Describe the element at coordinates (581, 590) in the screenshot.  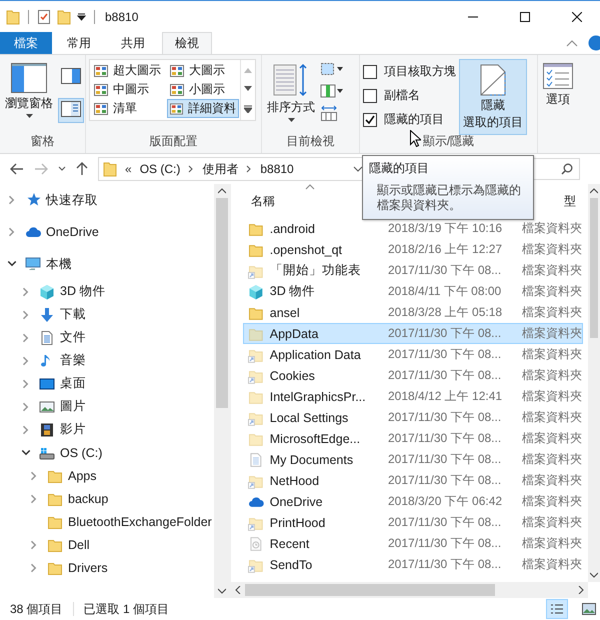
I see `scroll-right-icon` at that location.